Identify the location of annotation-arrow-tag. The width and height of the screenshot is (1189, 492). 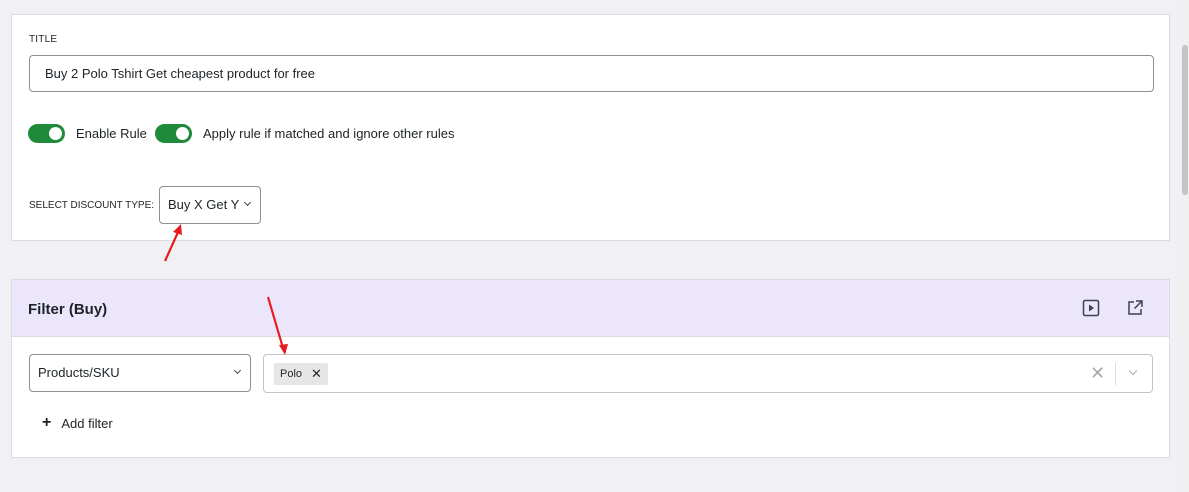
(277, 325).